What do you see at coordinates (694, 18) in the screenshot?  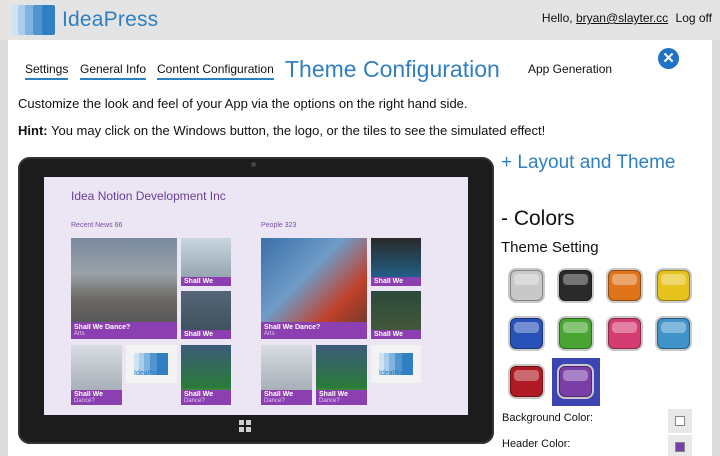 I see `logoff-link: Log off` at bounding box center [694, 18].